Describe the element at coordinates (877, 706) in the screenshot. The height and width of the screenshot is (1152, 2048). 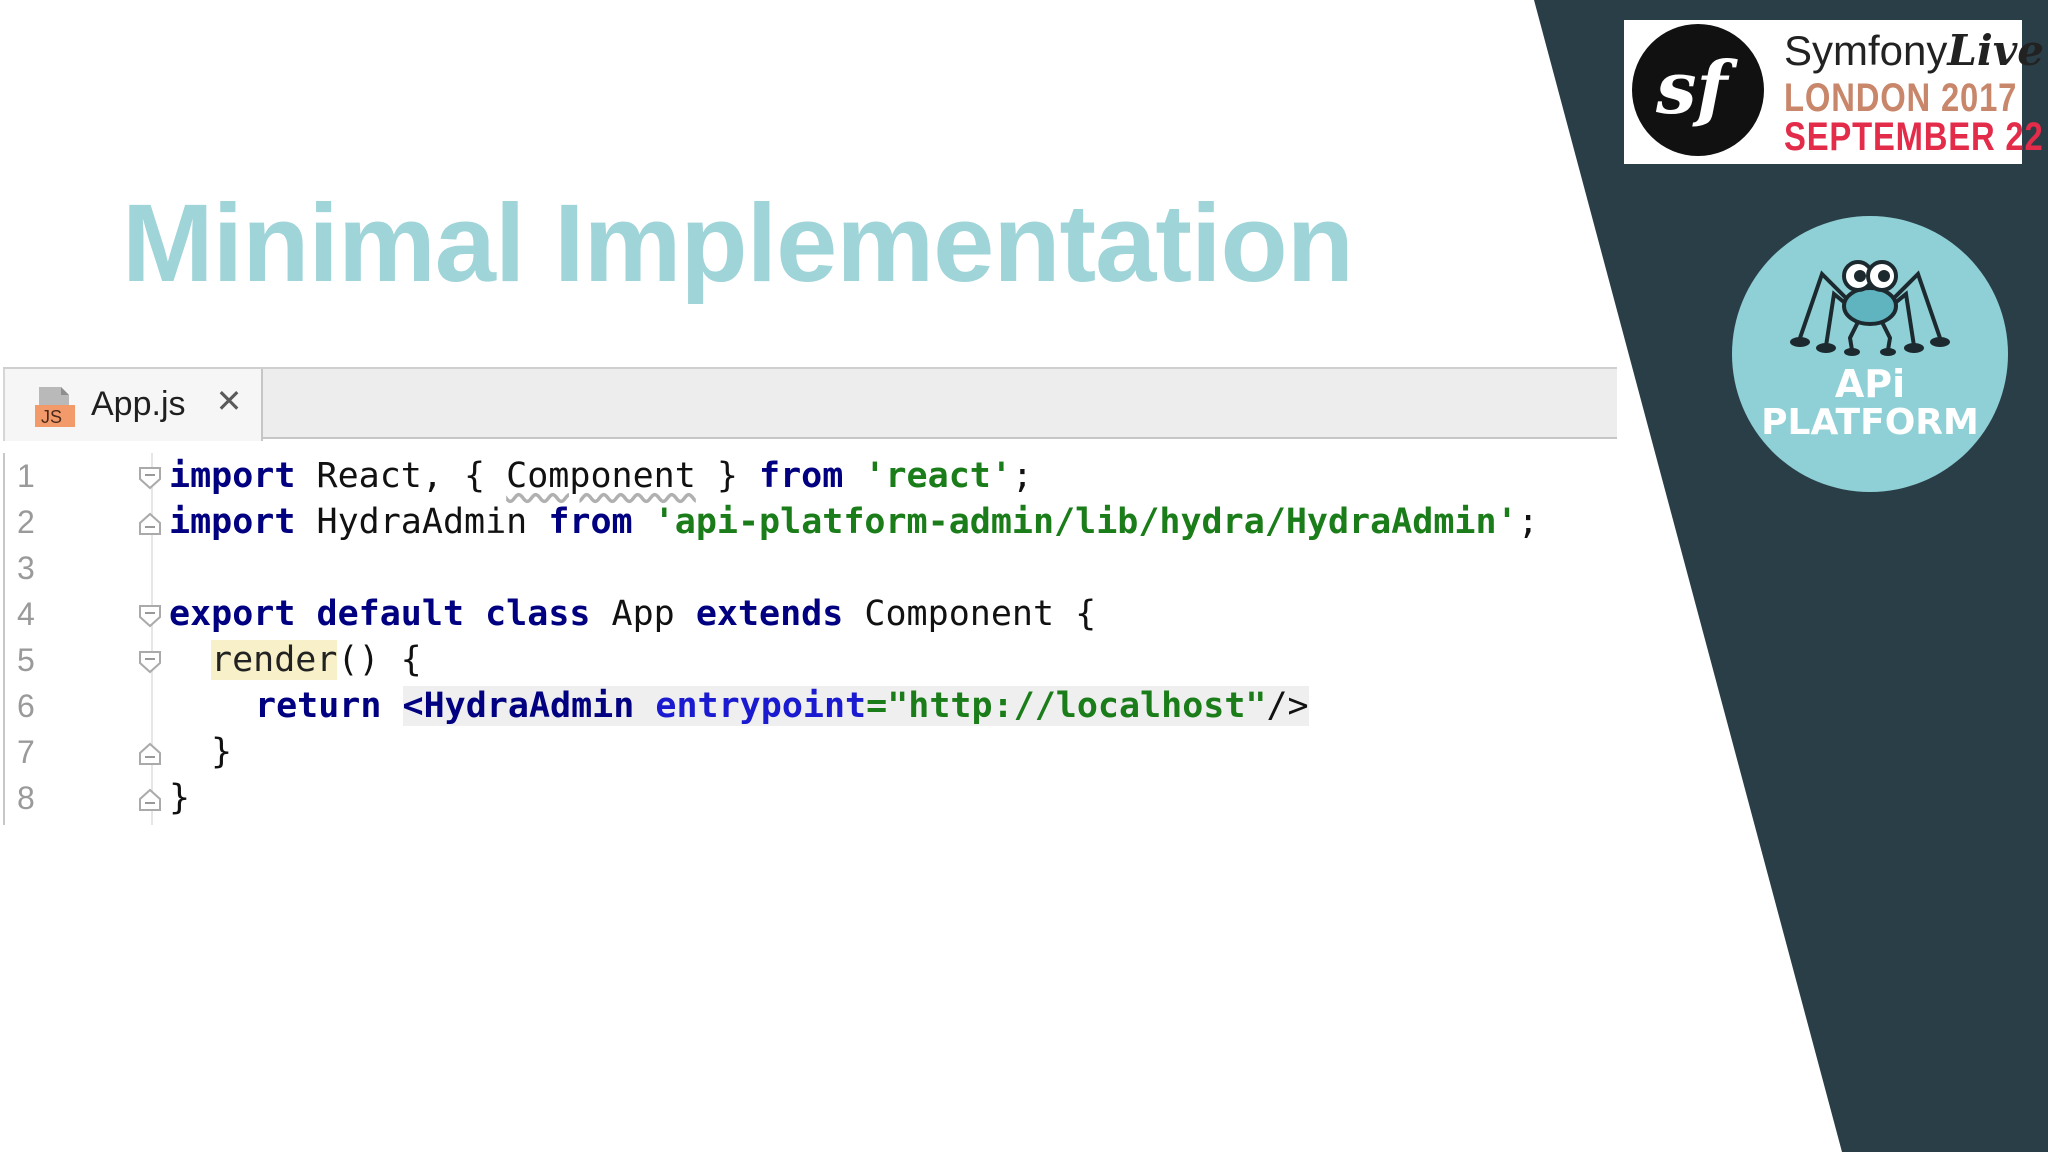
I see `token-punctuation: =` at that location.